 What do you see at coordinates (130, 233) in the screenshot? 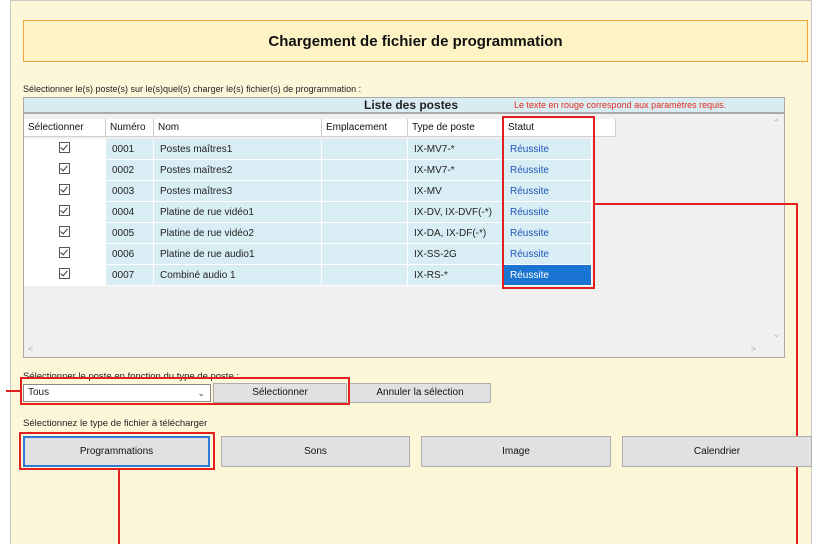
I see `row-number: 0005` at bounding box center [130, 233].